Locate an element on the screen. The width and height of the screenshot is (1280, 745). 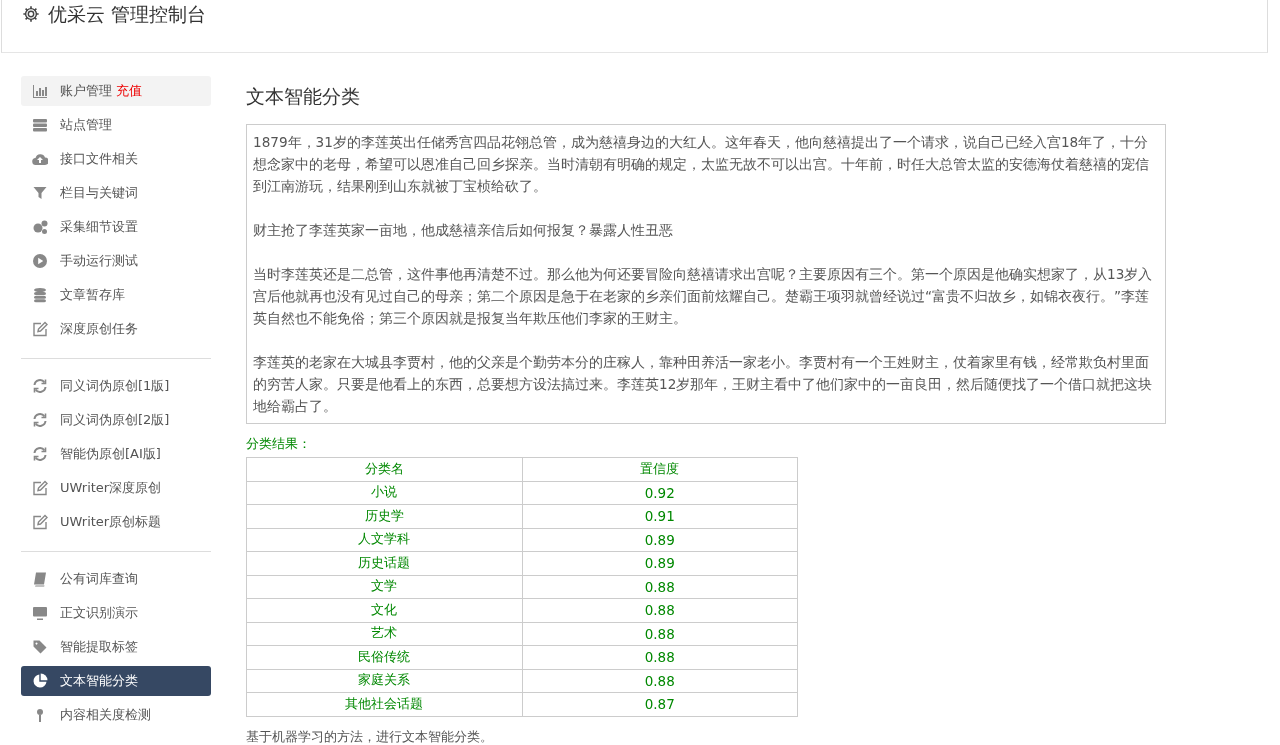
pie-icon is located at coordinates (40, 681).